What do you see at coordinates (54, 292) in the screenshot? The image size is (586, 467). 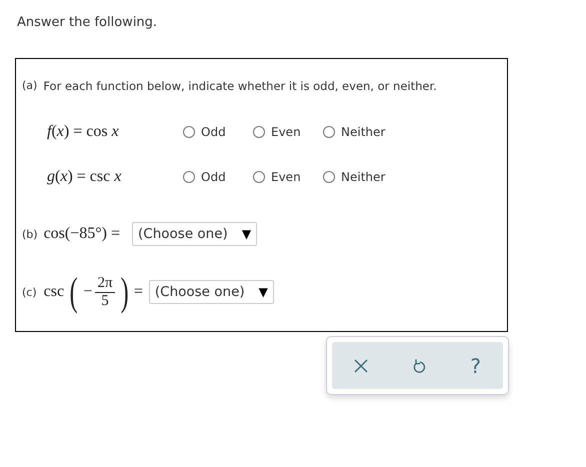 I see `function-name: csc` at bounding box center [54, 292].